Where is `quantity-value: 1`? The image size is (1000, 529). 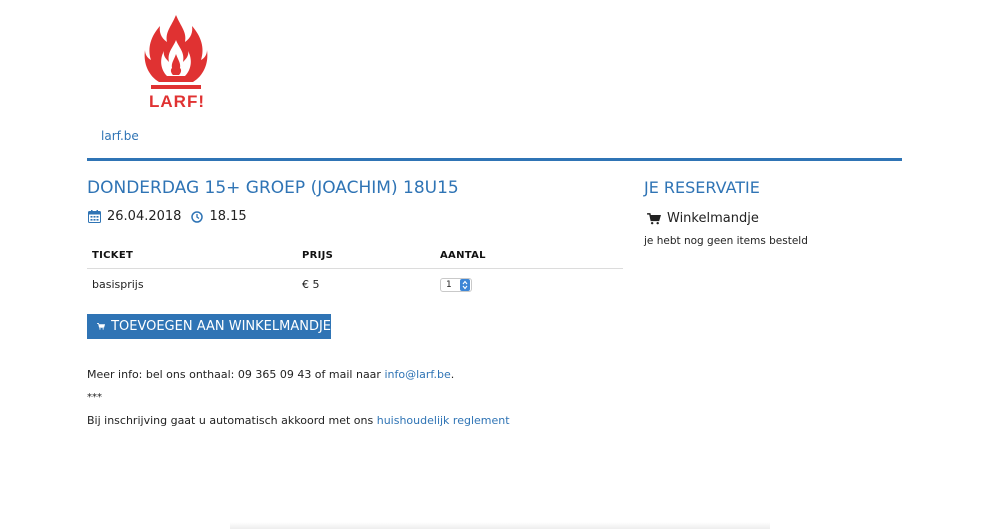
quantity-value: 1 is located at coordinates (449, 285).